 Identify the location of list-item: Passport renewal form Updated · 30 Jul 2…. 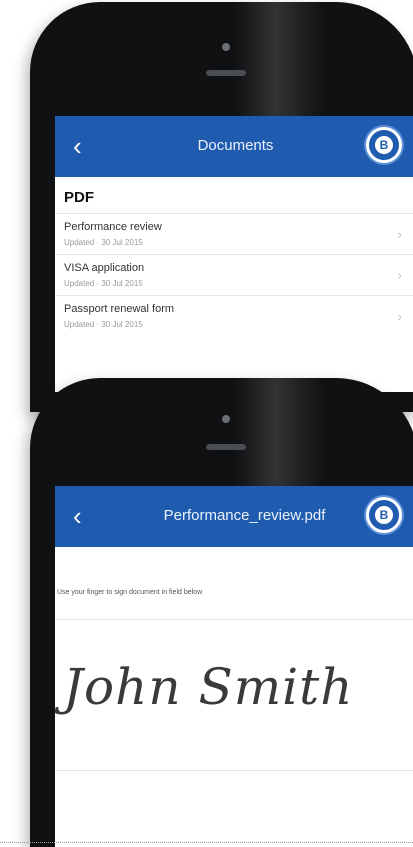
(234, 315).